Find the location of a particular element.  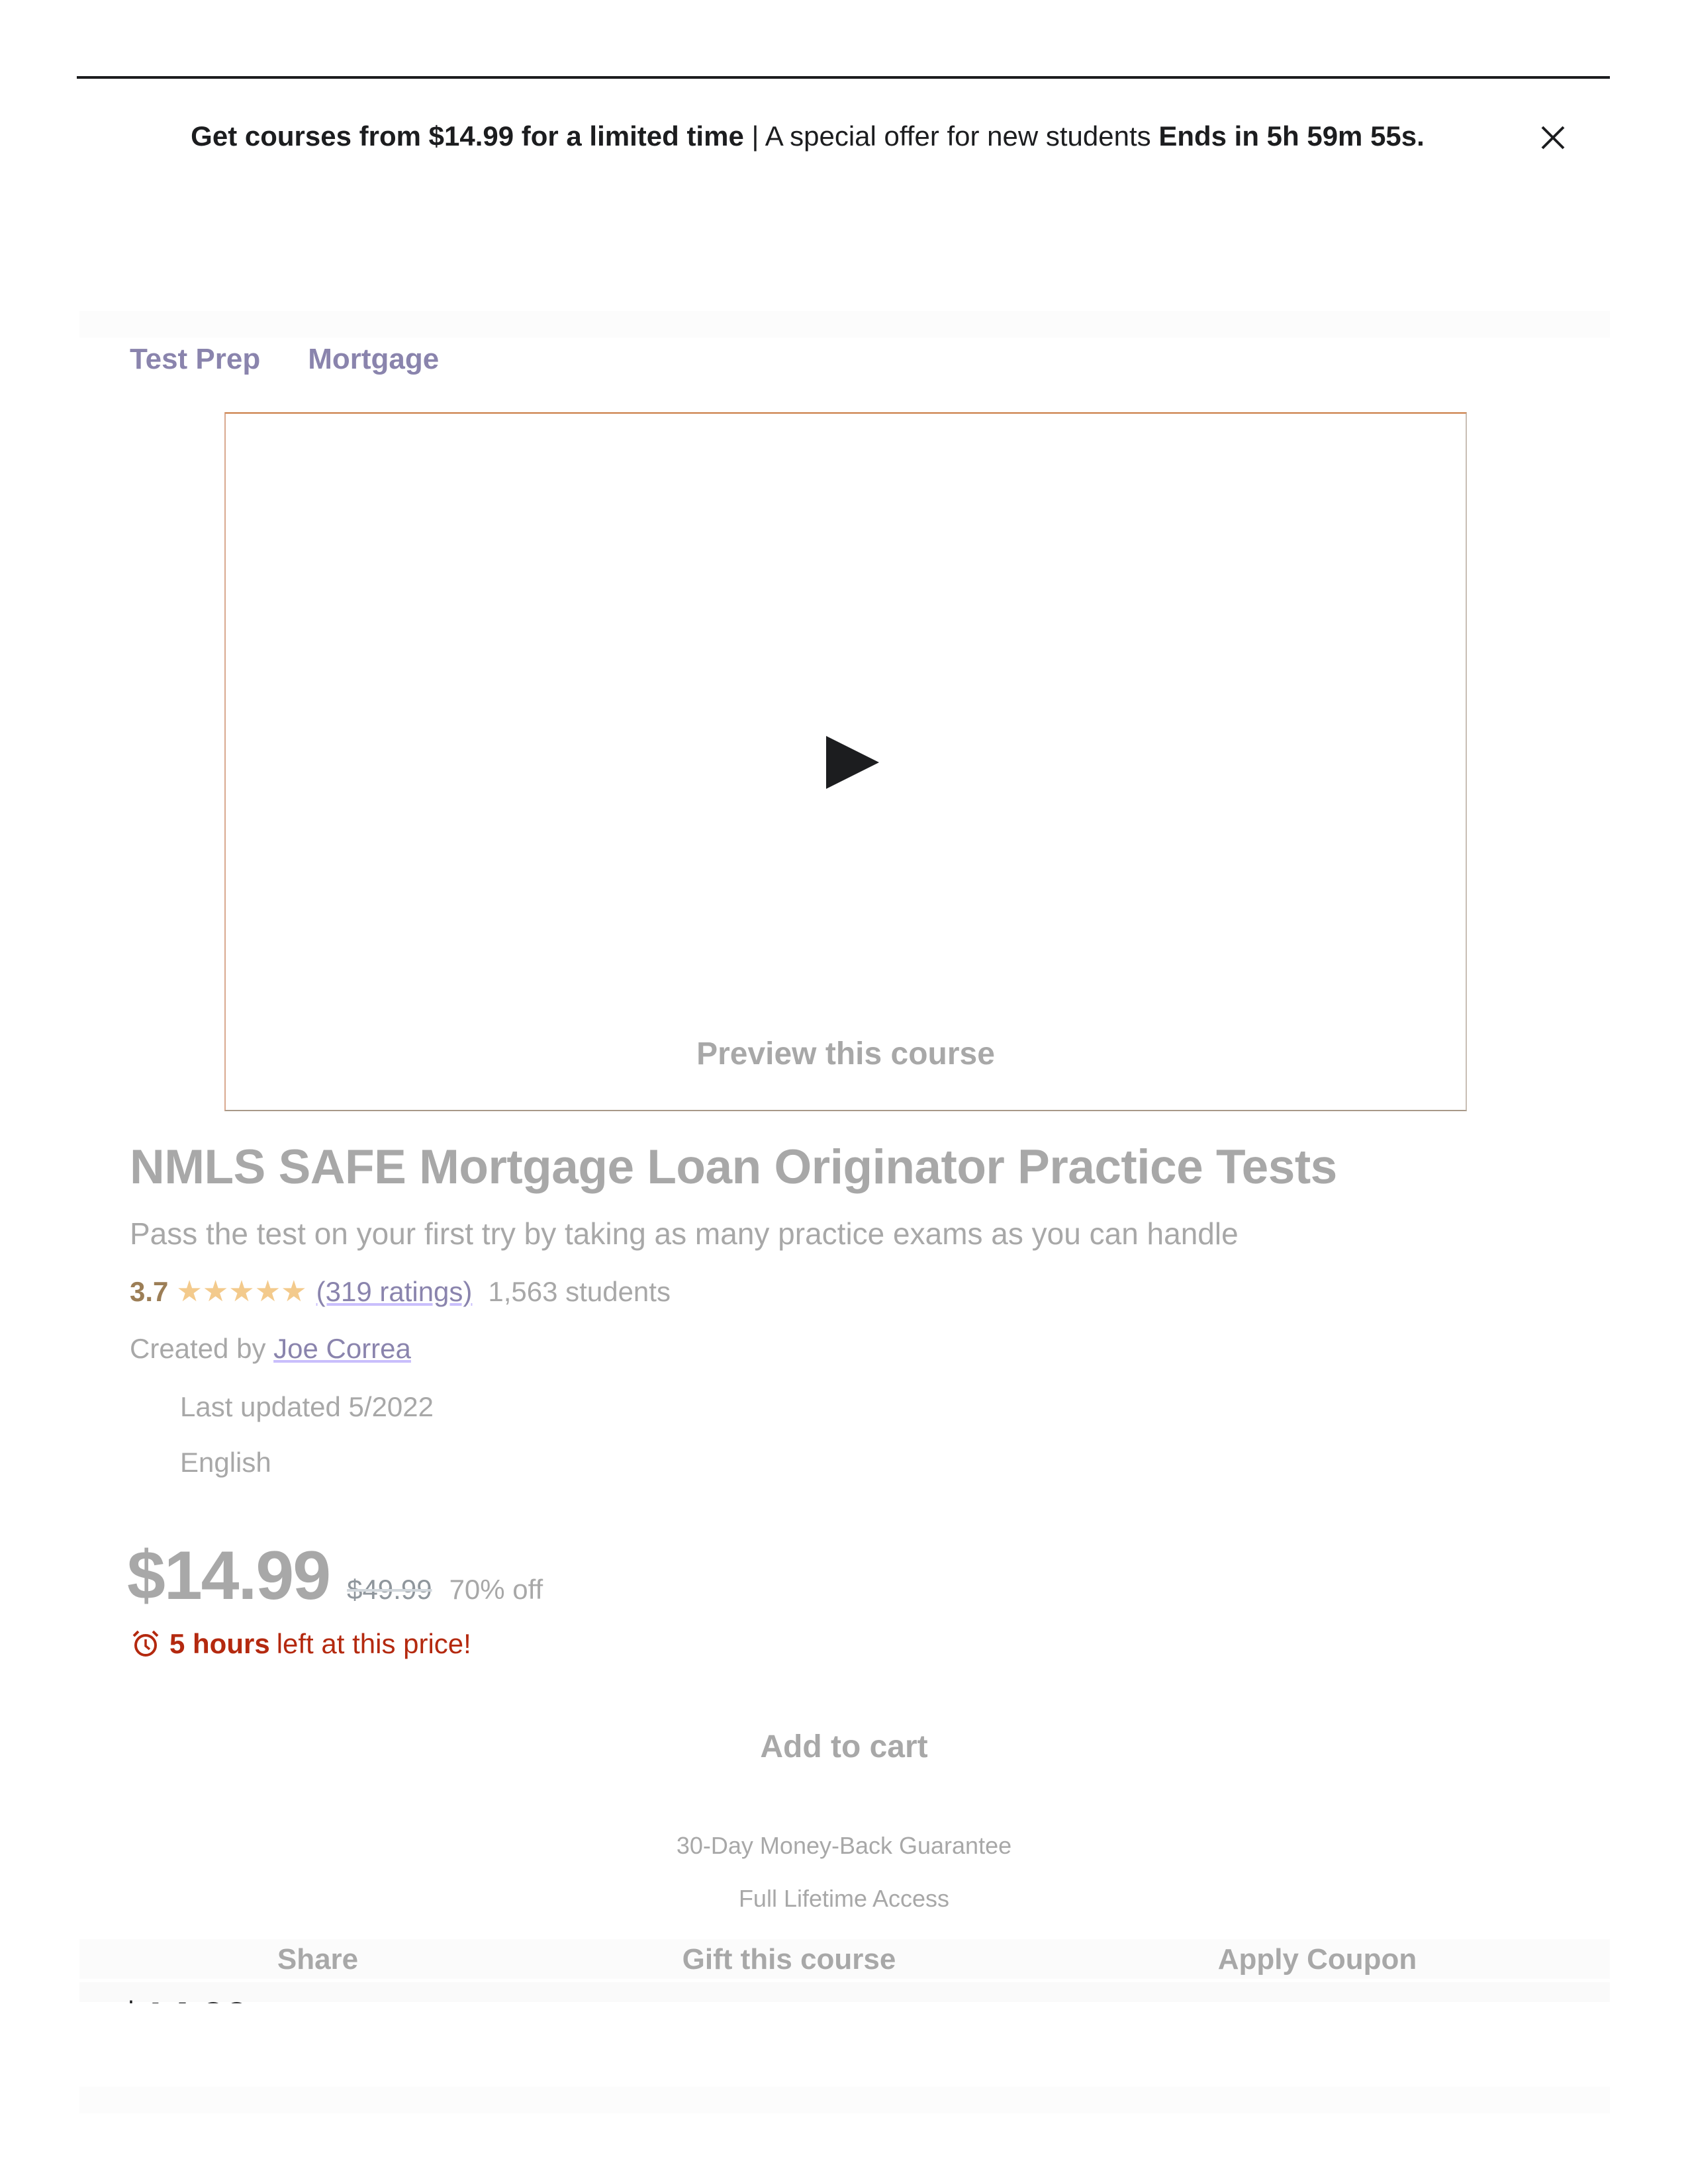

sticky-price-bar: $14.99 is located at coordinates (844, 1992).